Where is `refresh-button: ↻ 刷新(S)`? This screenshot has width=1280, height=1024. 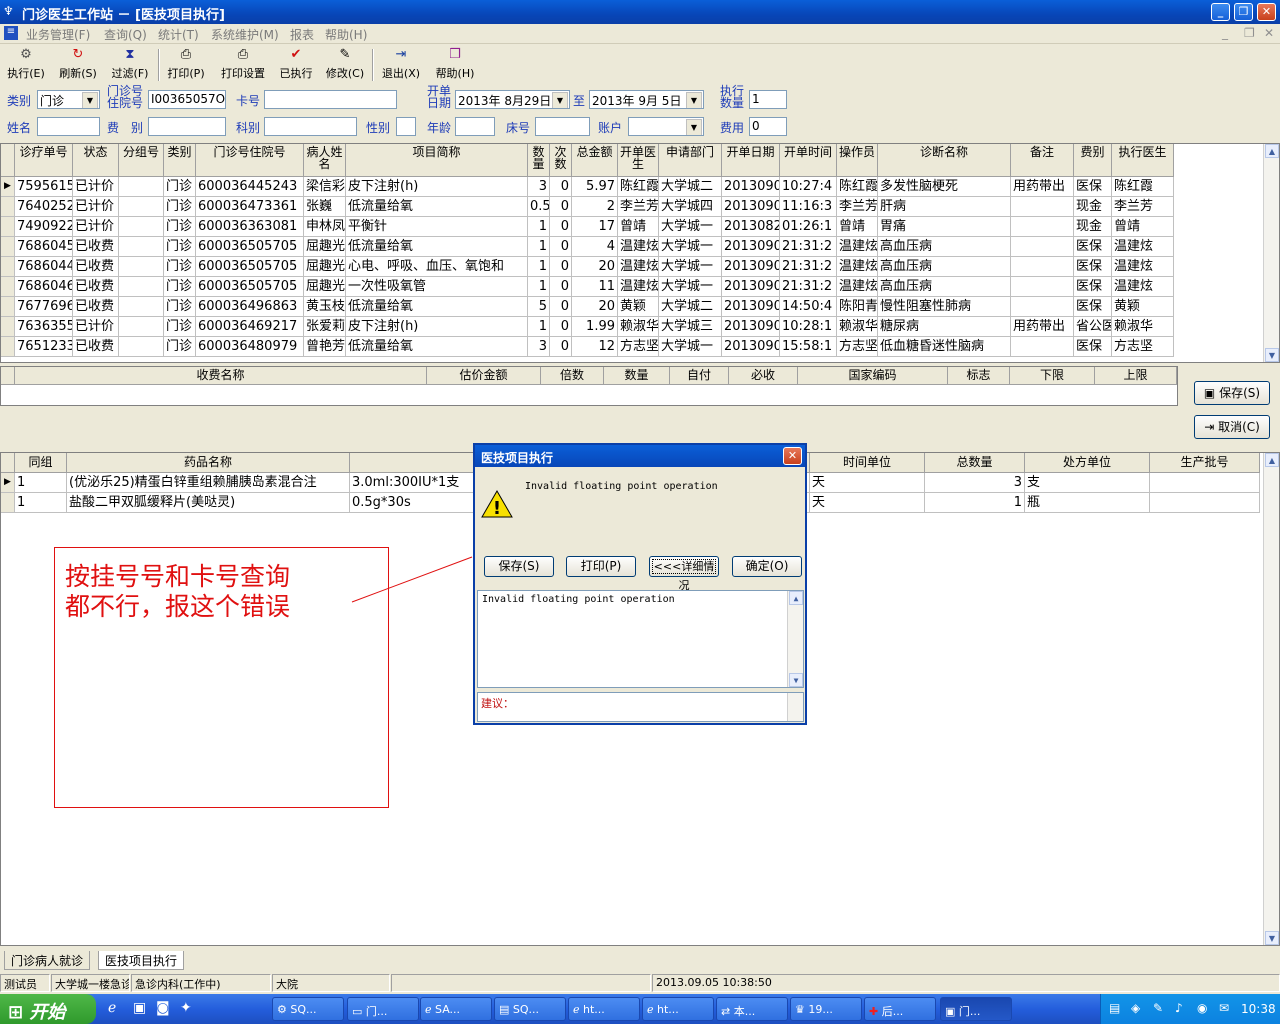 refresh-button: ↻ 刷新(S) is located at coordinates (78, 65).